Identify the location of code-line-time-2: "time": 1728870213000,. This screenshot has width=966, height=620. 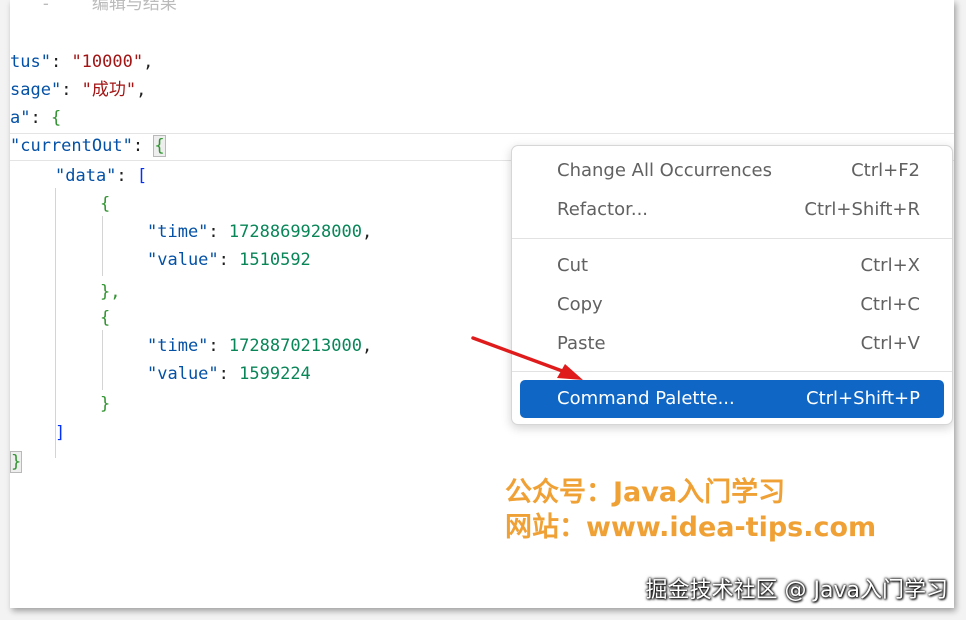
(260, 346).